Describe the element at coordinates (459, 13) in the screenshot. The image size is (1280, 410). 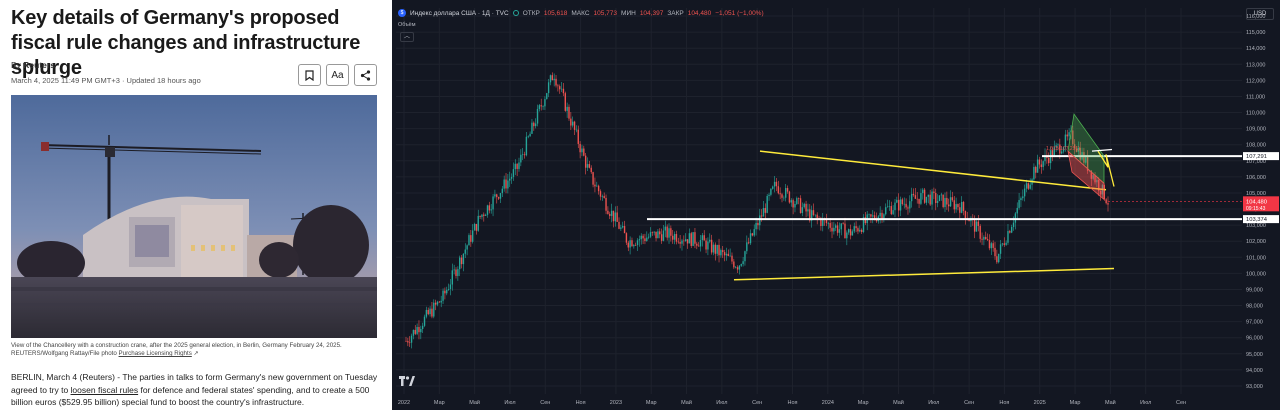
I see `symbol-title: Индекс доллара США · 1Д · TVC` at that location.